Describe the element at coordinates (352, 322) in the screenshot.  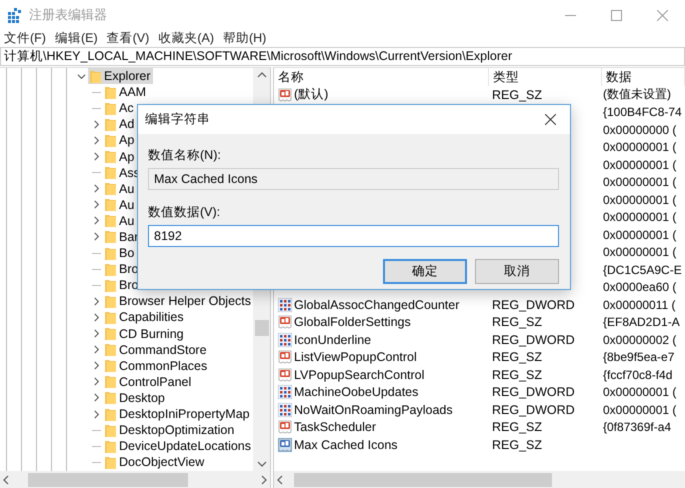
I see `value-name: GlobalFolderSettings` at that location.